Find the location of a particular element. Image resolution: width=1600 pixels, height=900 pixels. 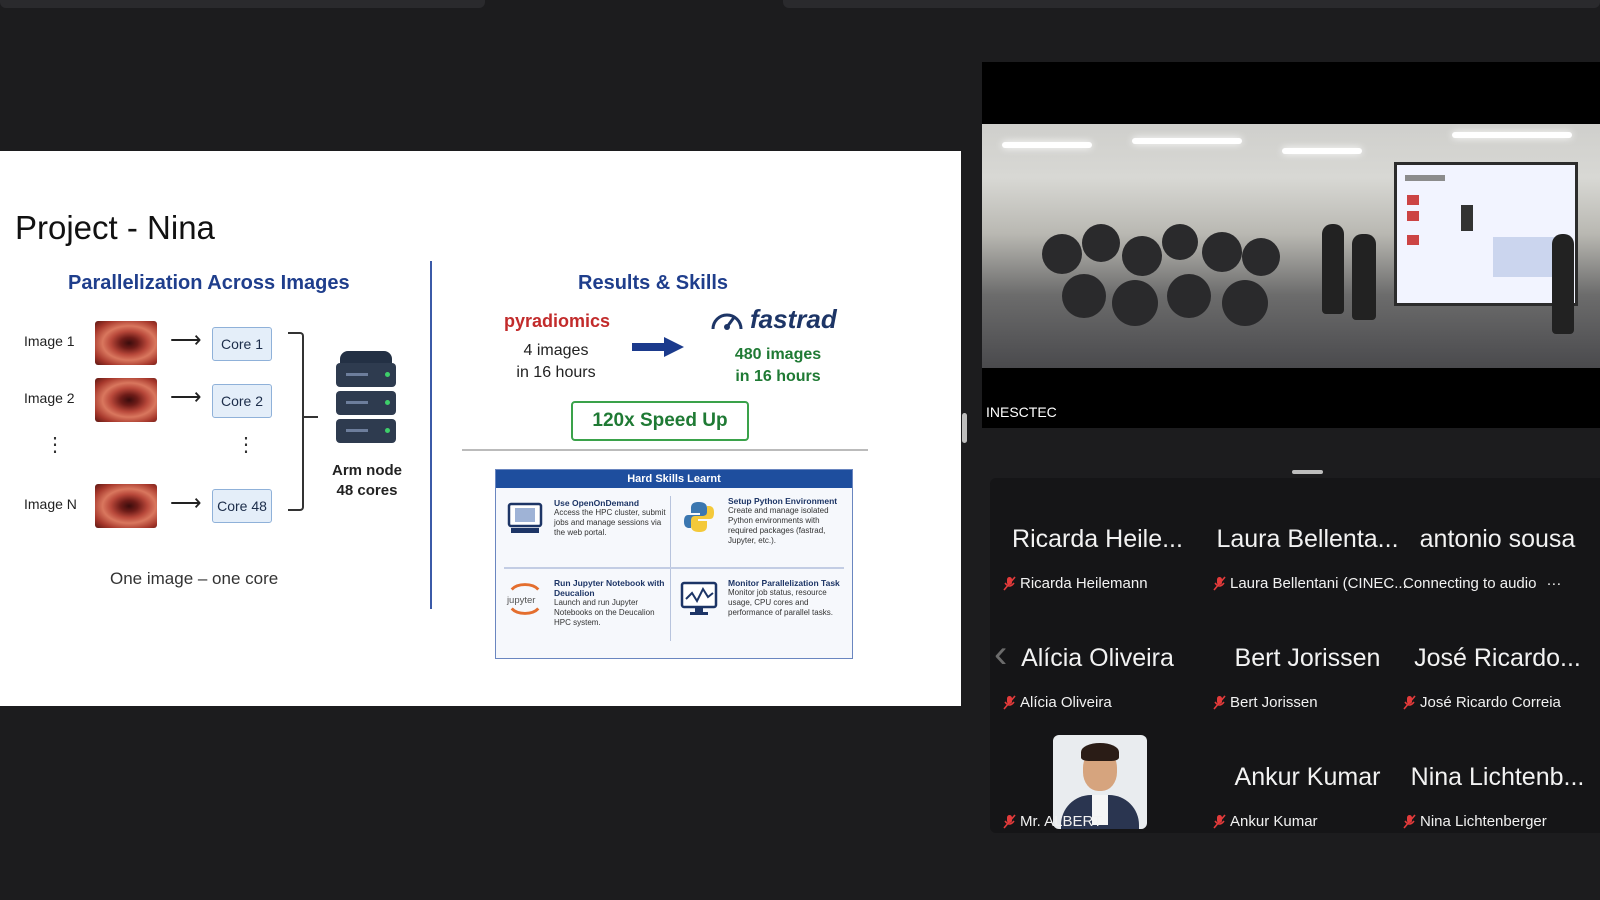

speedup-badge: 120x Speed Up is located at coordinates (660, 421).